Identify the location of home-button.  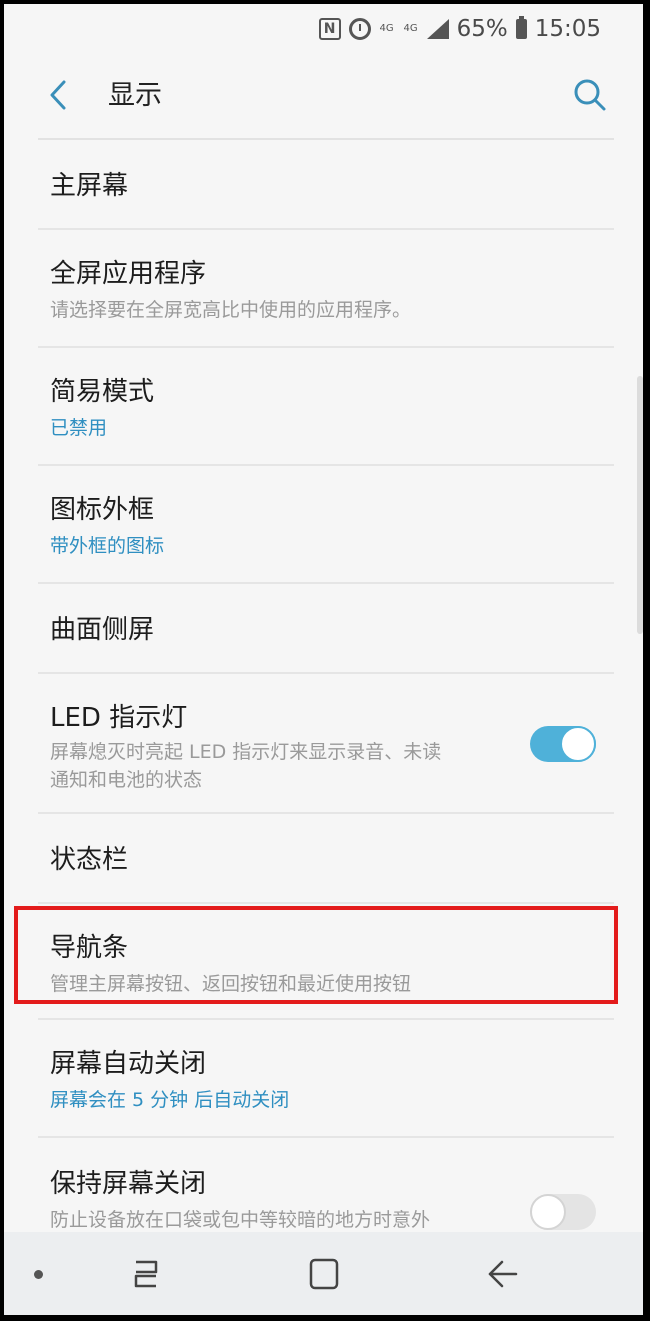
(324, 1274).